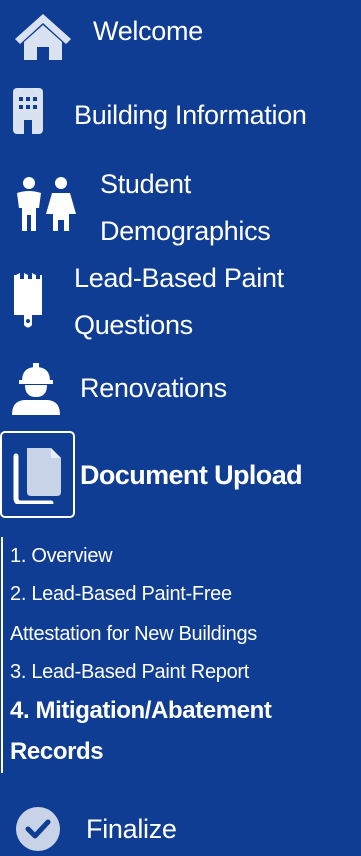 This screenshot has width=361, height=856. Describe the element at coordinates (28, 111) in the screenshot. I see `building-icon` at that location.